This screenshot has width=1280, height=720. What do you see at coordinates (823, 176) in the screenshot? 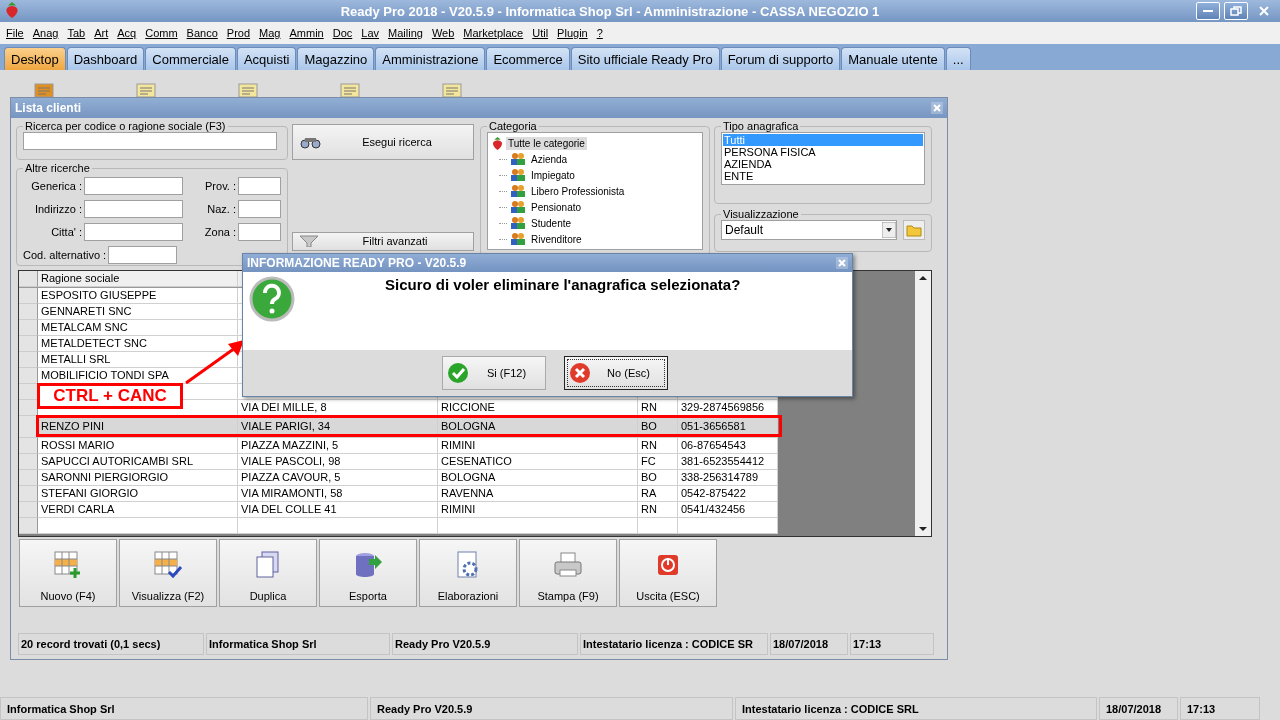
I see `list-item: ENTE` at bounding box center [823, 176].